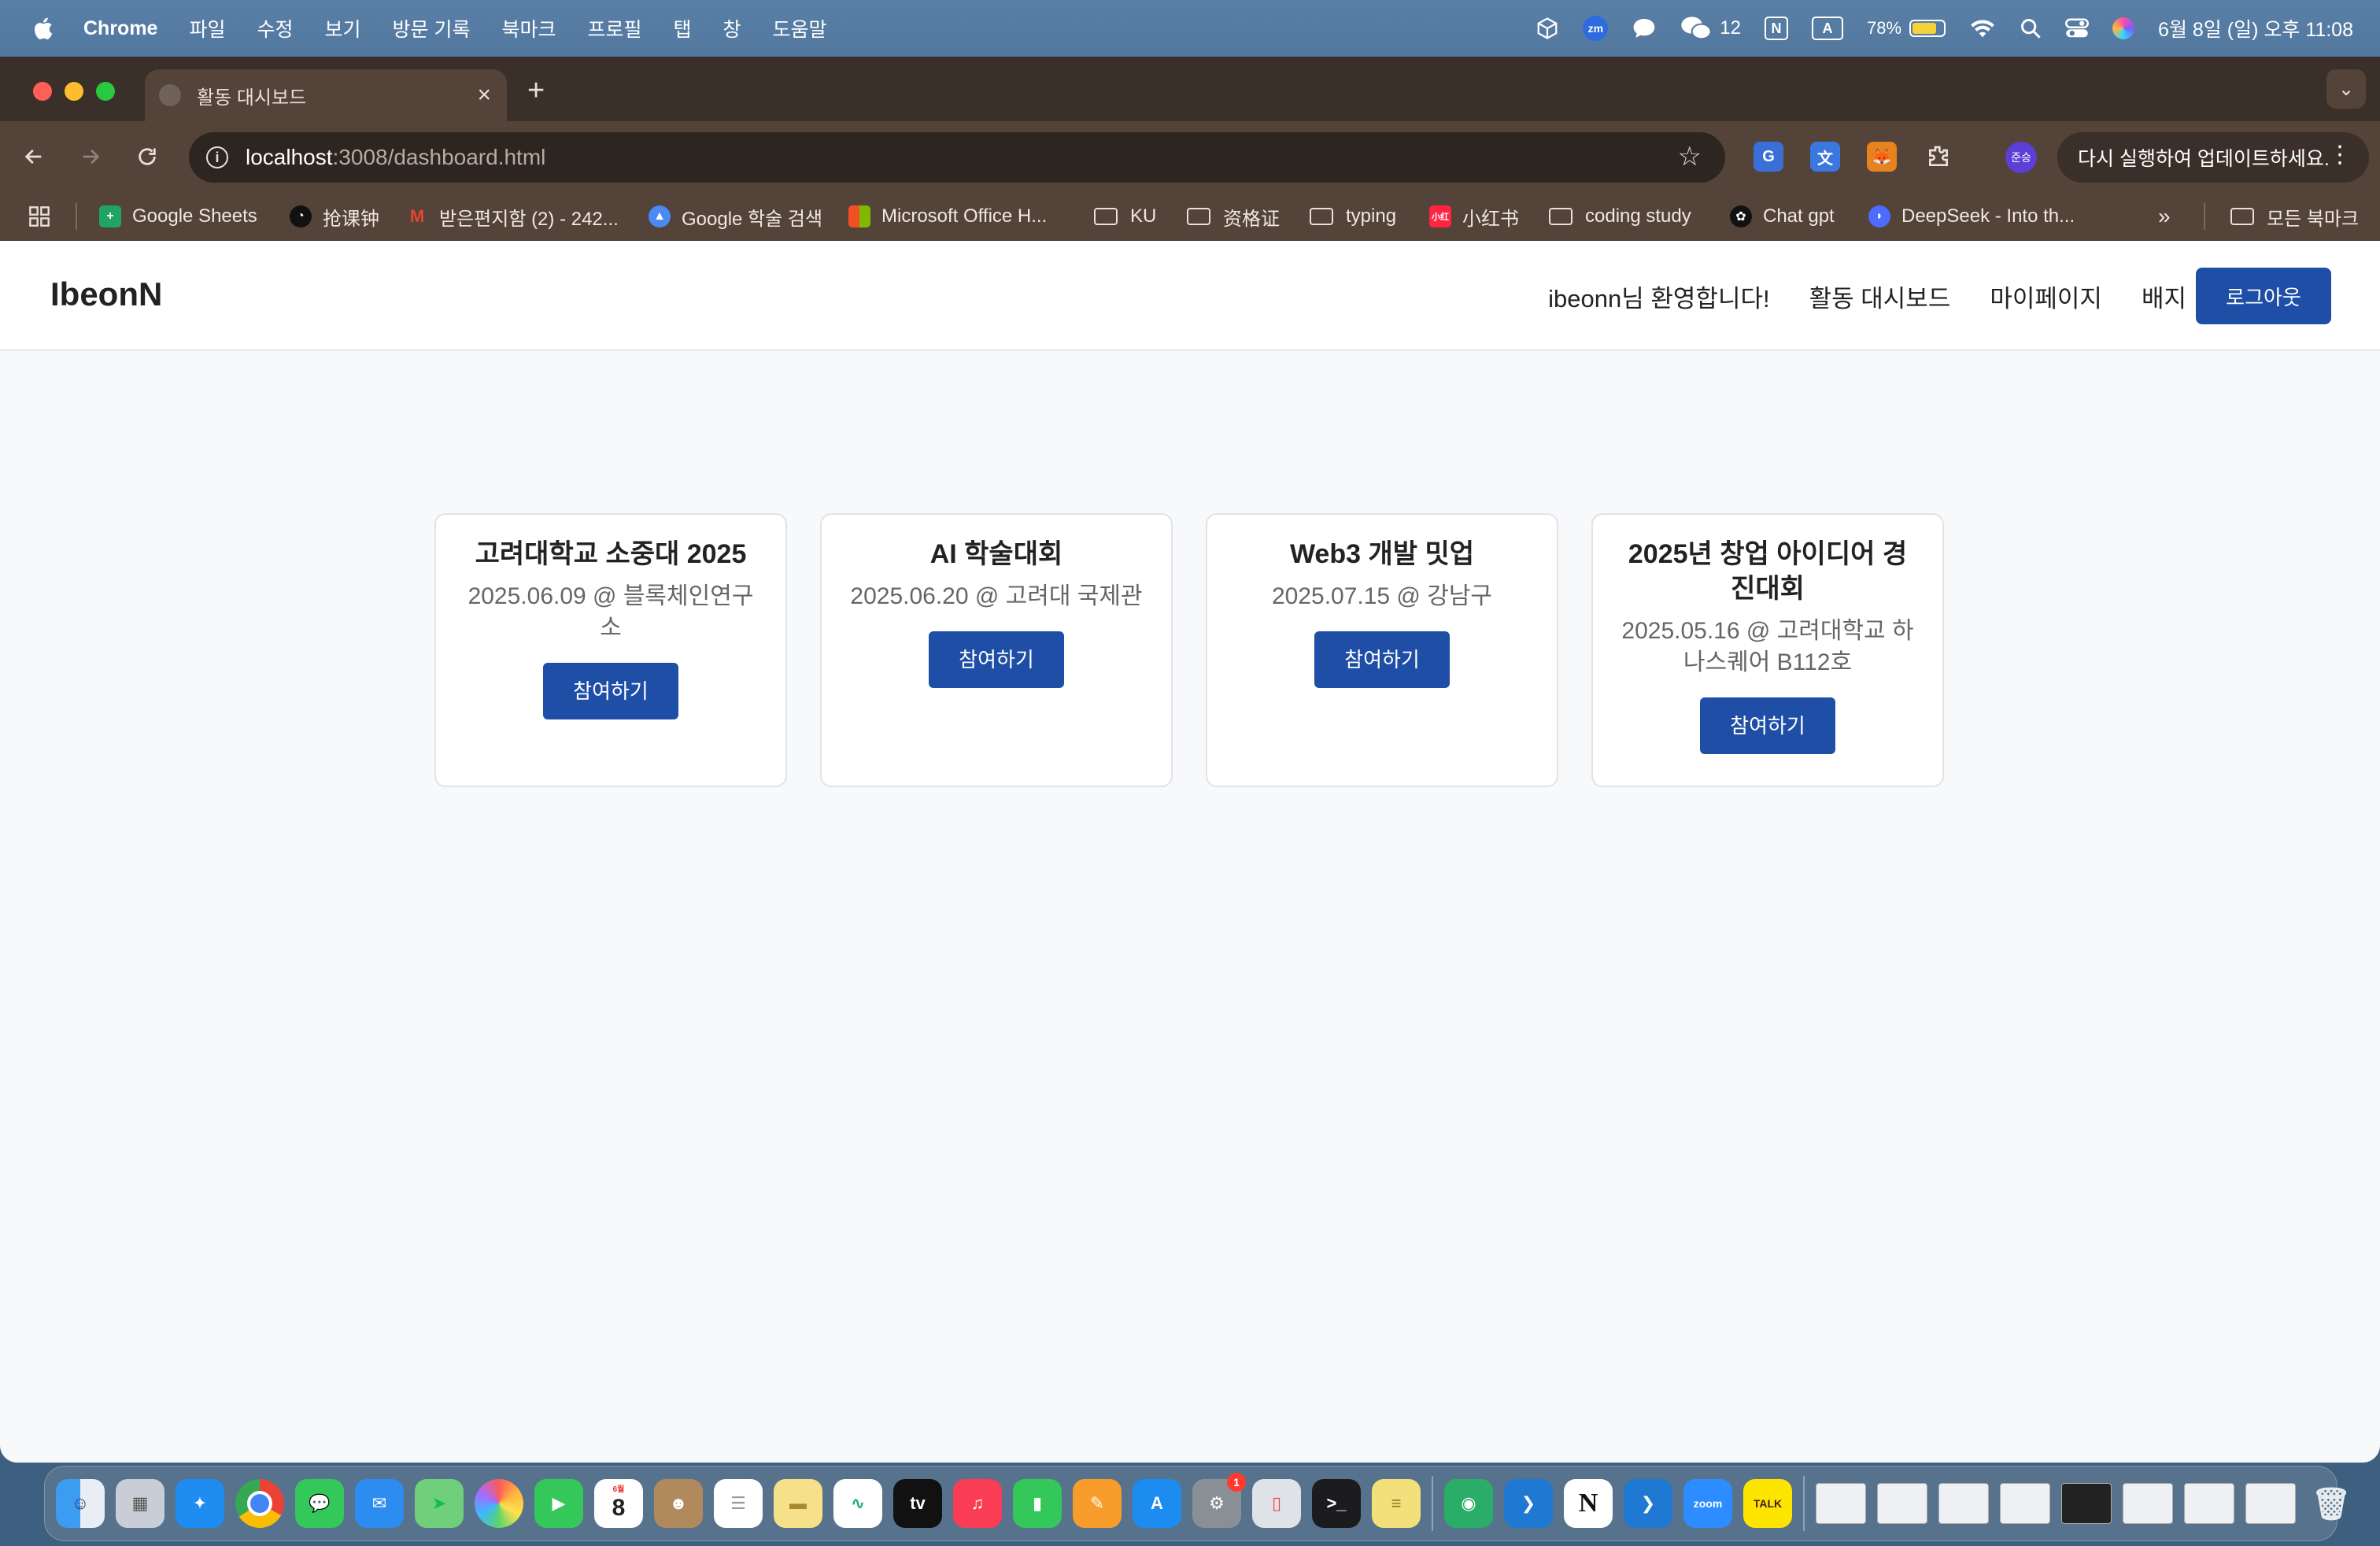 The image size is (2380, 1546). Describe the element at coordinates (1474, 217) in the screenshot. I see `bookmark-xiaohongshu: 小红 小红书` at that location.